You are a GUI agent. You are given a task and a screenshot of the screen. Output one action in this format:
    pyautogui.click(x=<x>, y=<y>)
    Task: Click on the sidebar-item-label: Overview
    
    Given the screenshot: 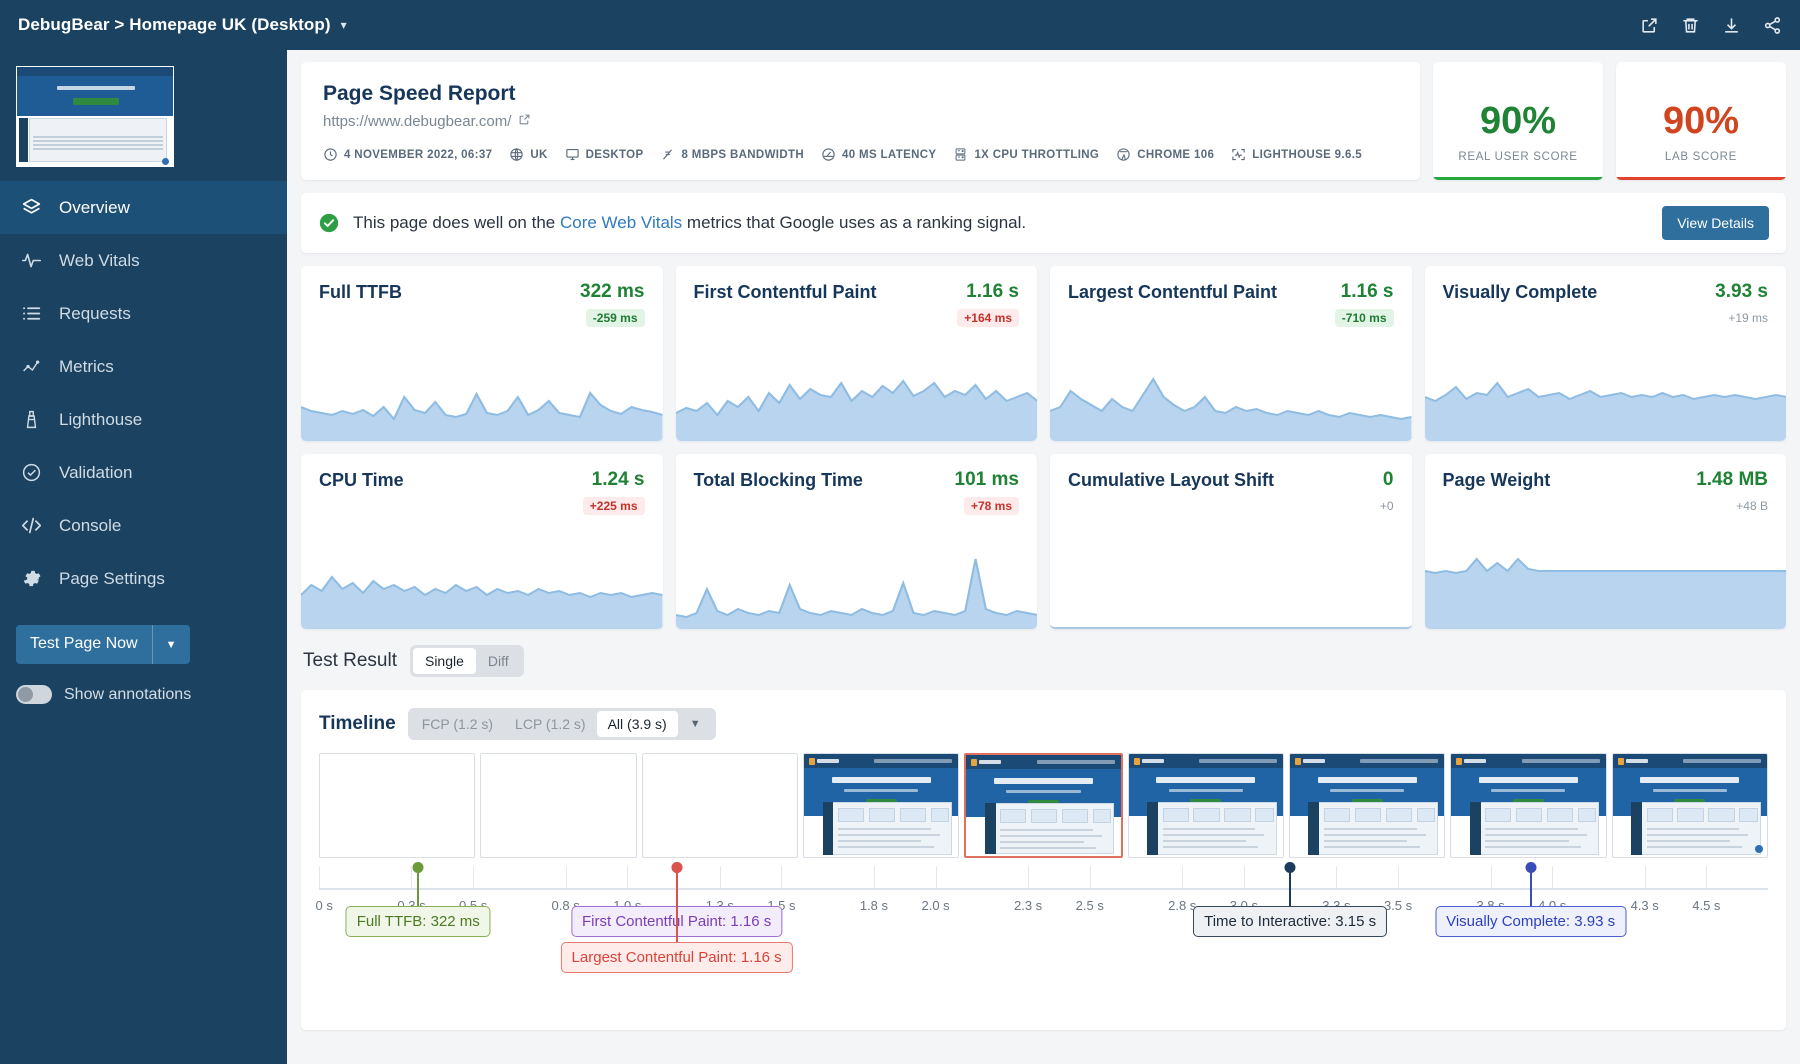 What is the action you would take?
    pyautogui.click(x=94, y=207)
    